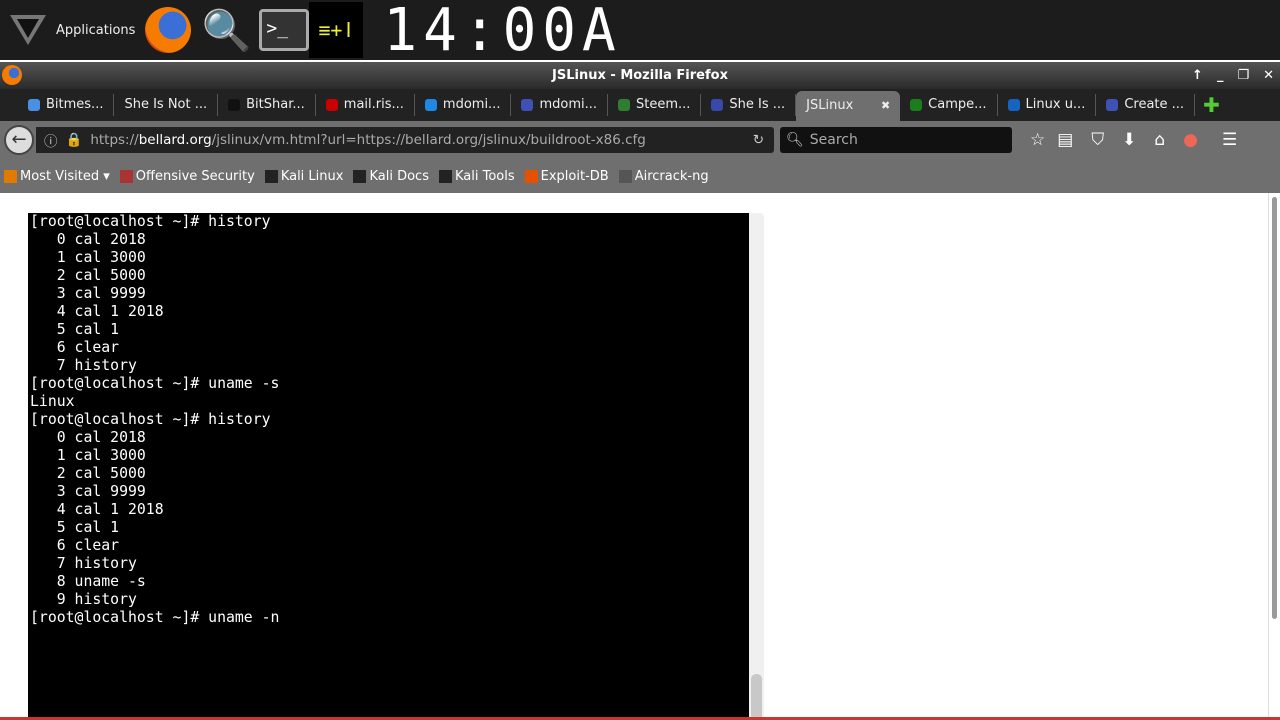 The image size is (1280, 720). What do you see at coordinates (1197, 75) in the screenshot?
I see `keep-above-button: ↑` at bounding box center [1197, 75].